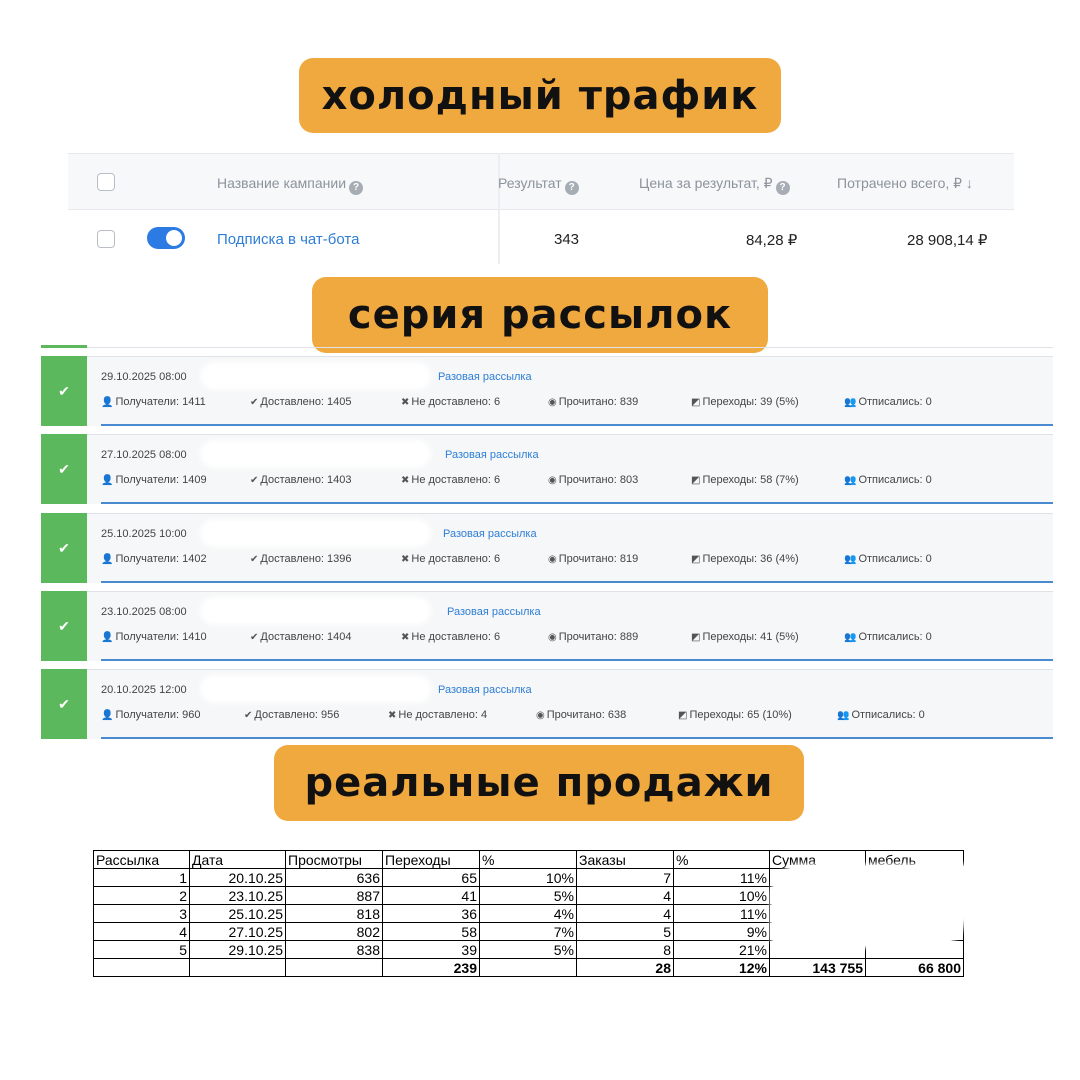 The height and width of the screenshot is (1080, 1080). Describe the element at coordinates (431, 877) in the screenshot. I see `sheet-cell: 65` at that location.